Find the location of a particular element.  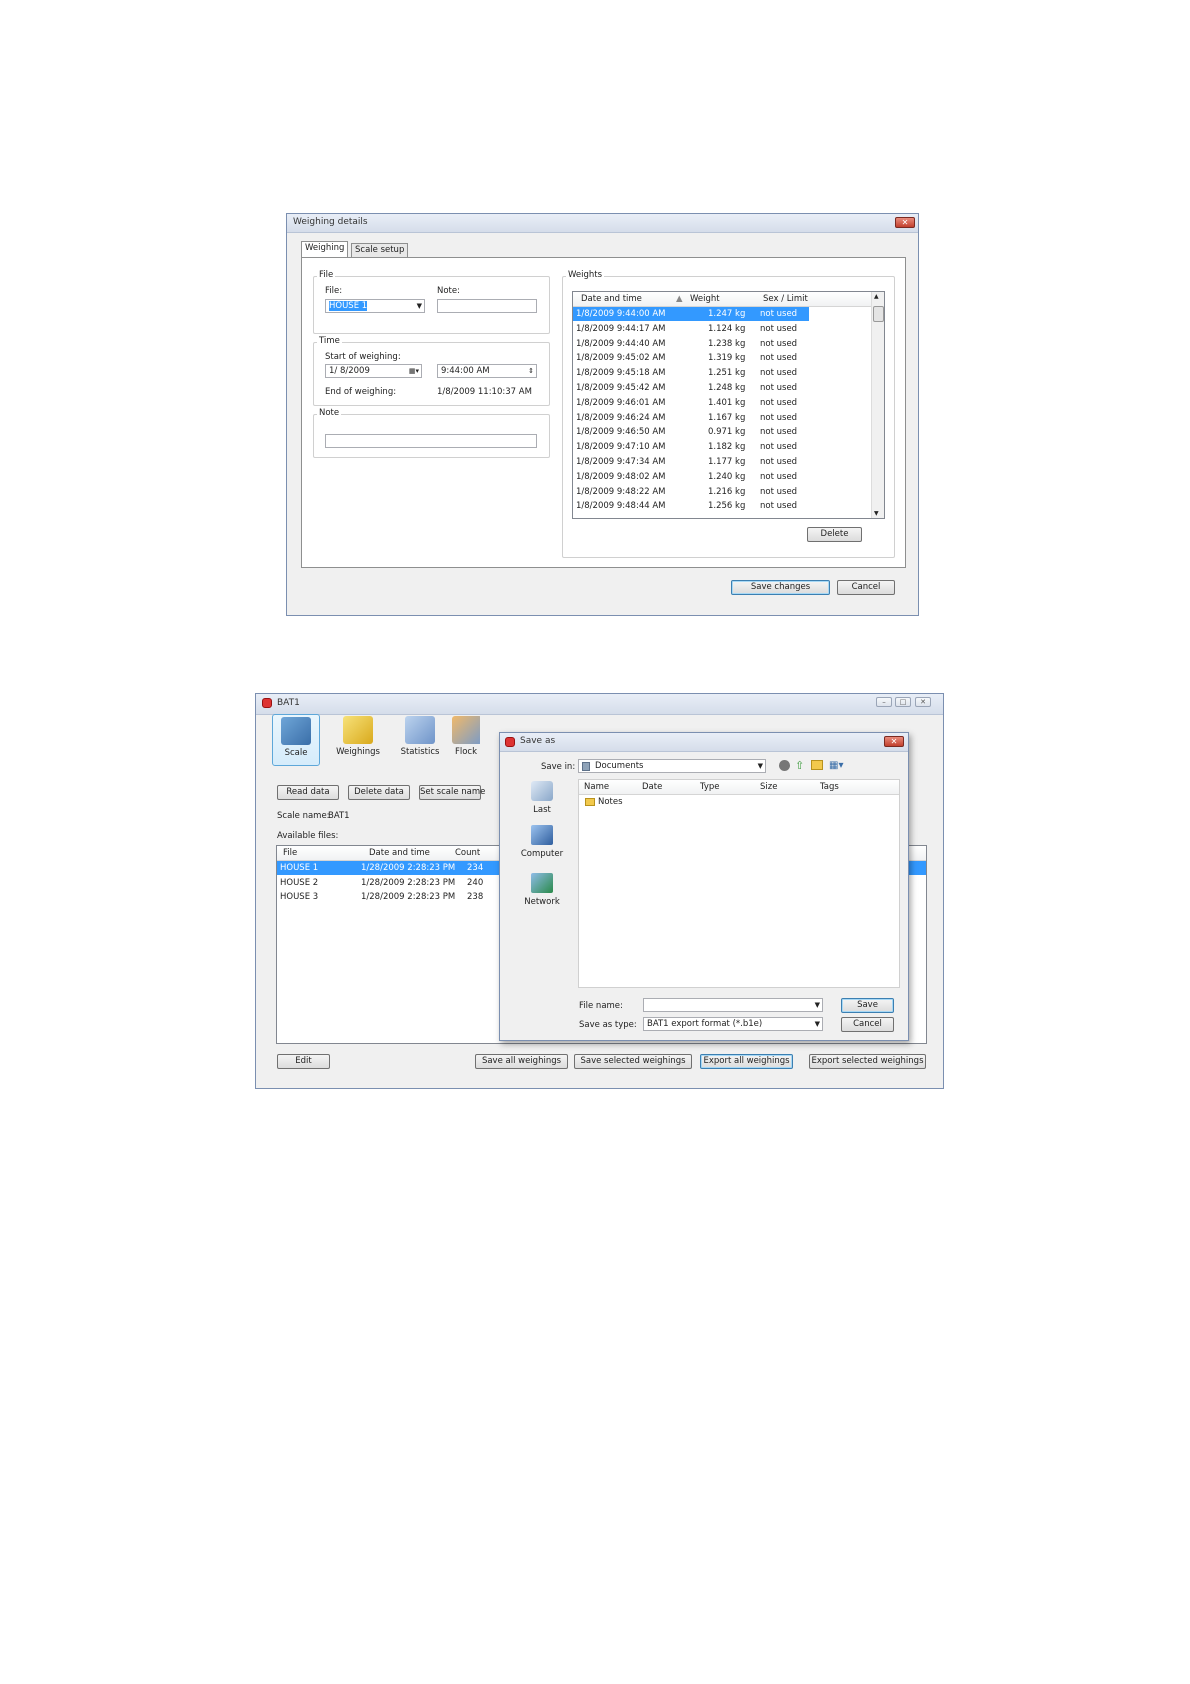

calendar-icon: ▦▾ is located at coordinates (414, 371).